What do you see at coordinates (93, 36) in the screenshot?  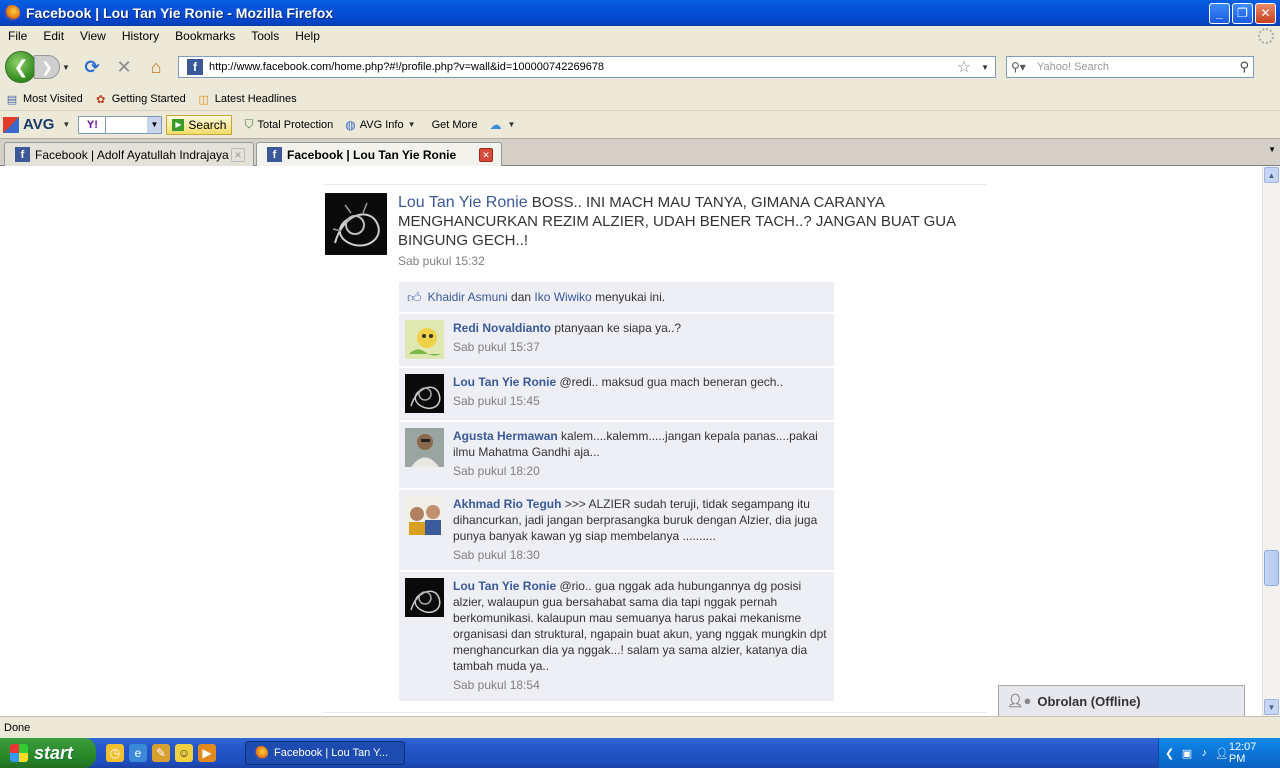 I see `menu-view: View` at bounding box center [93, 36].